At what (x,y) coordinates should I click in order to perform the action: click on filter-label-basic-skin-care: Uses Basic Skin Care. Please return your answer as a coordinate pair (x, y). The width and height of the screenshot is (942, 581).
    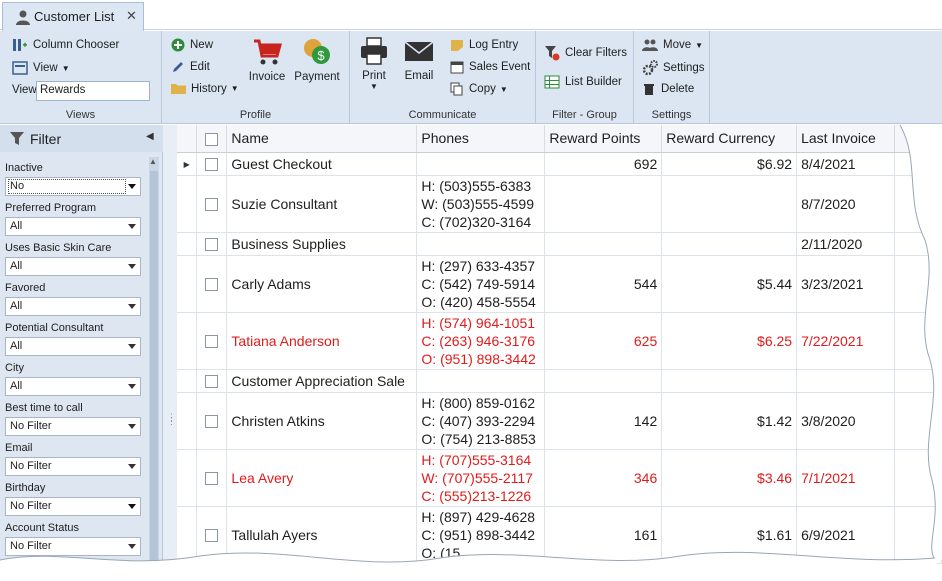
    Looking at the image, I should click on (58, 248).